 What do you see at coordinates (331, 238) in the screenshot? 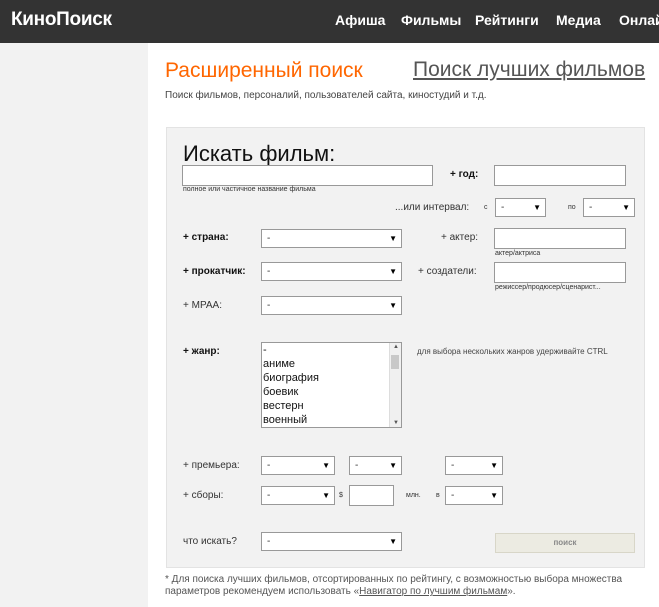
I see `country-select: - ▼` at bounding box center [331, 238].